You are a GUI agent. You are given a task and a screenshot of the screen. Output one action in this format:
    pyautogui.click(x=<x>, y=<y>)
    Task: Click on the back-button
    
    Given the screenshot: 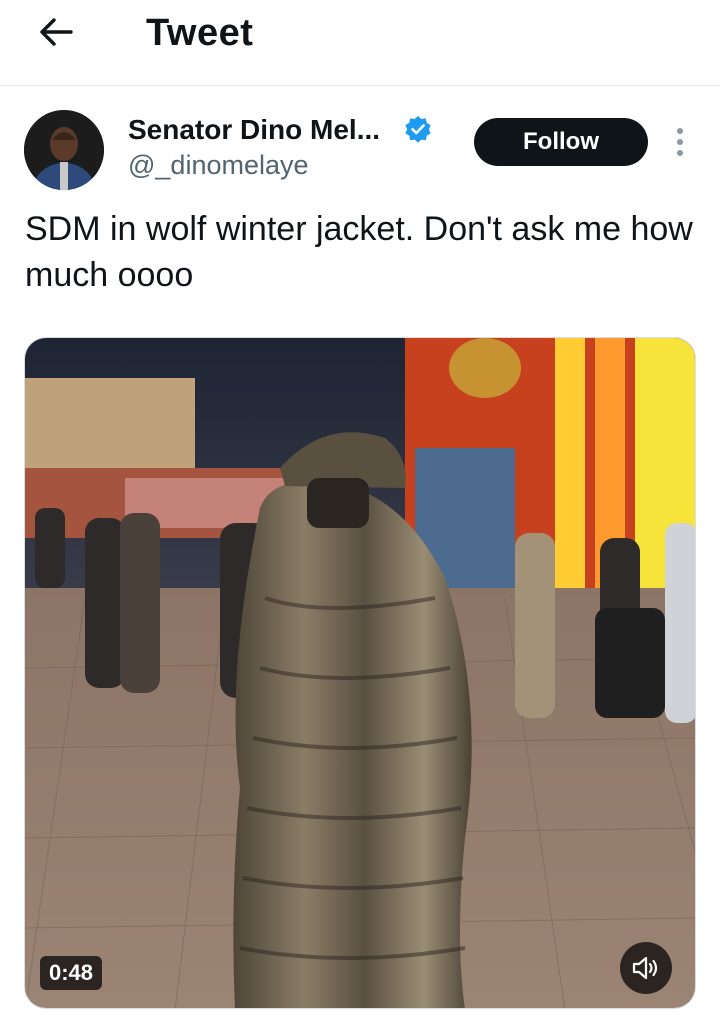 What is the action you would take?
    pyautogui.click(x=56, y=32)
    